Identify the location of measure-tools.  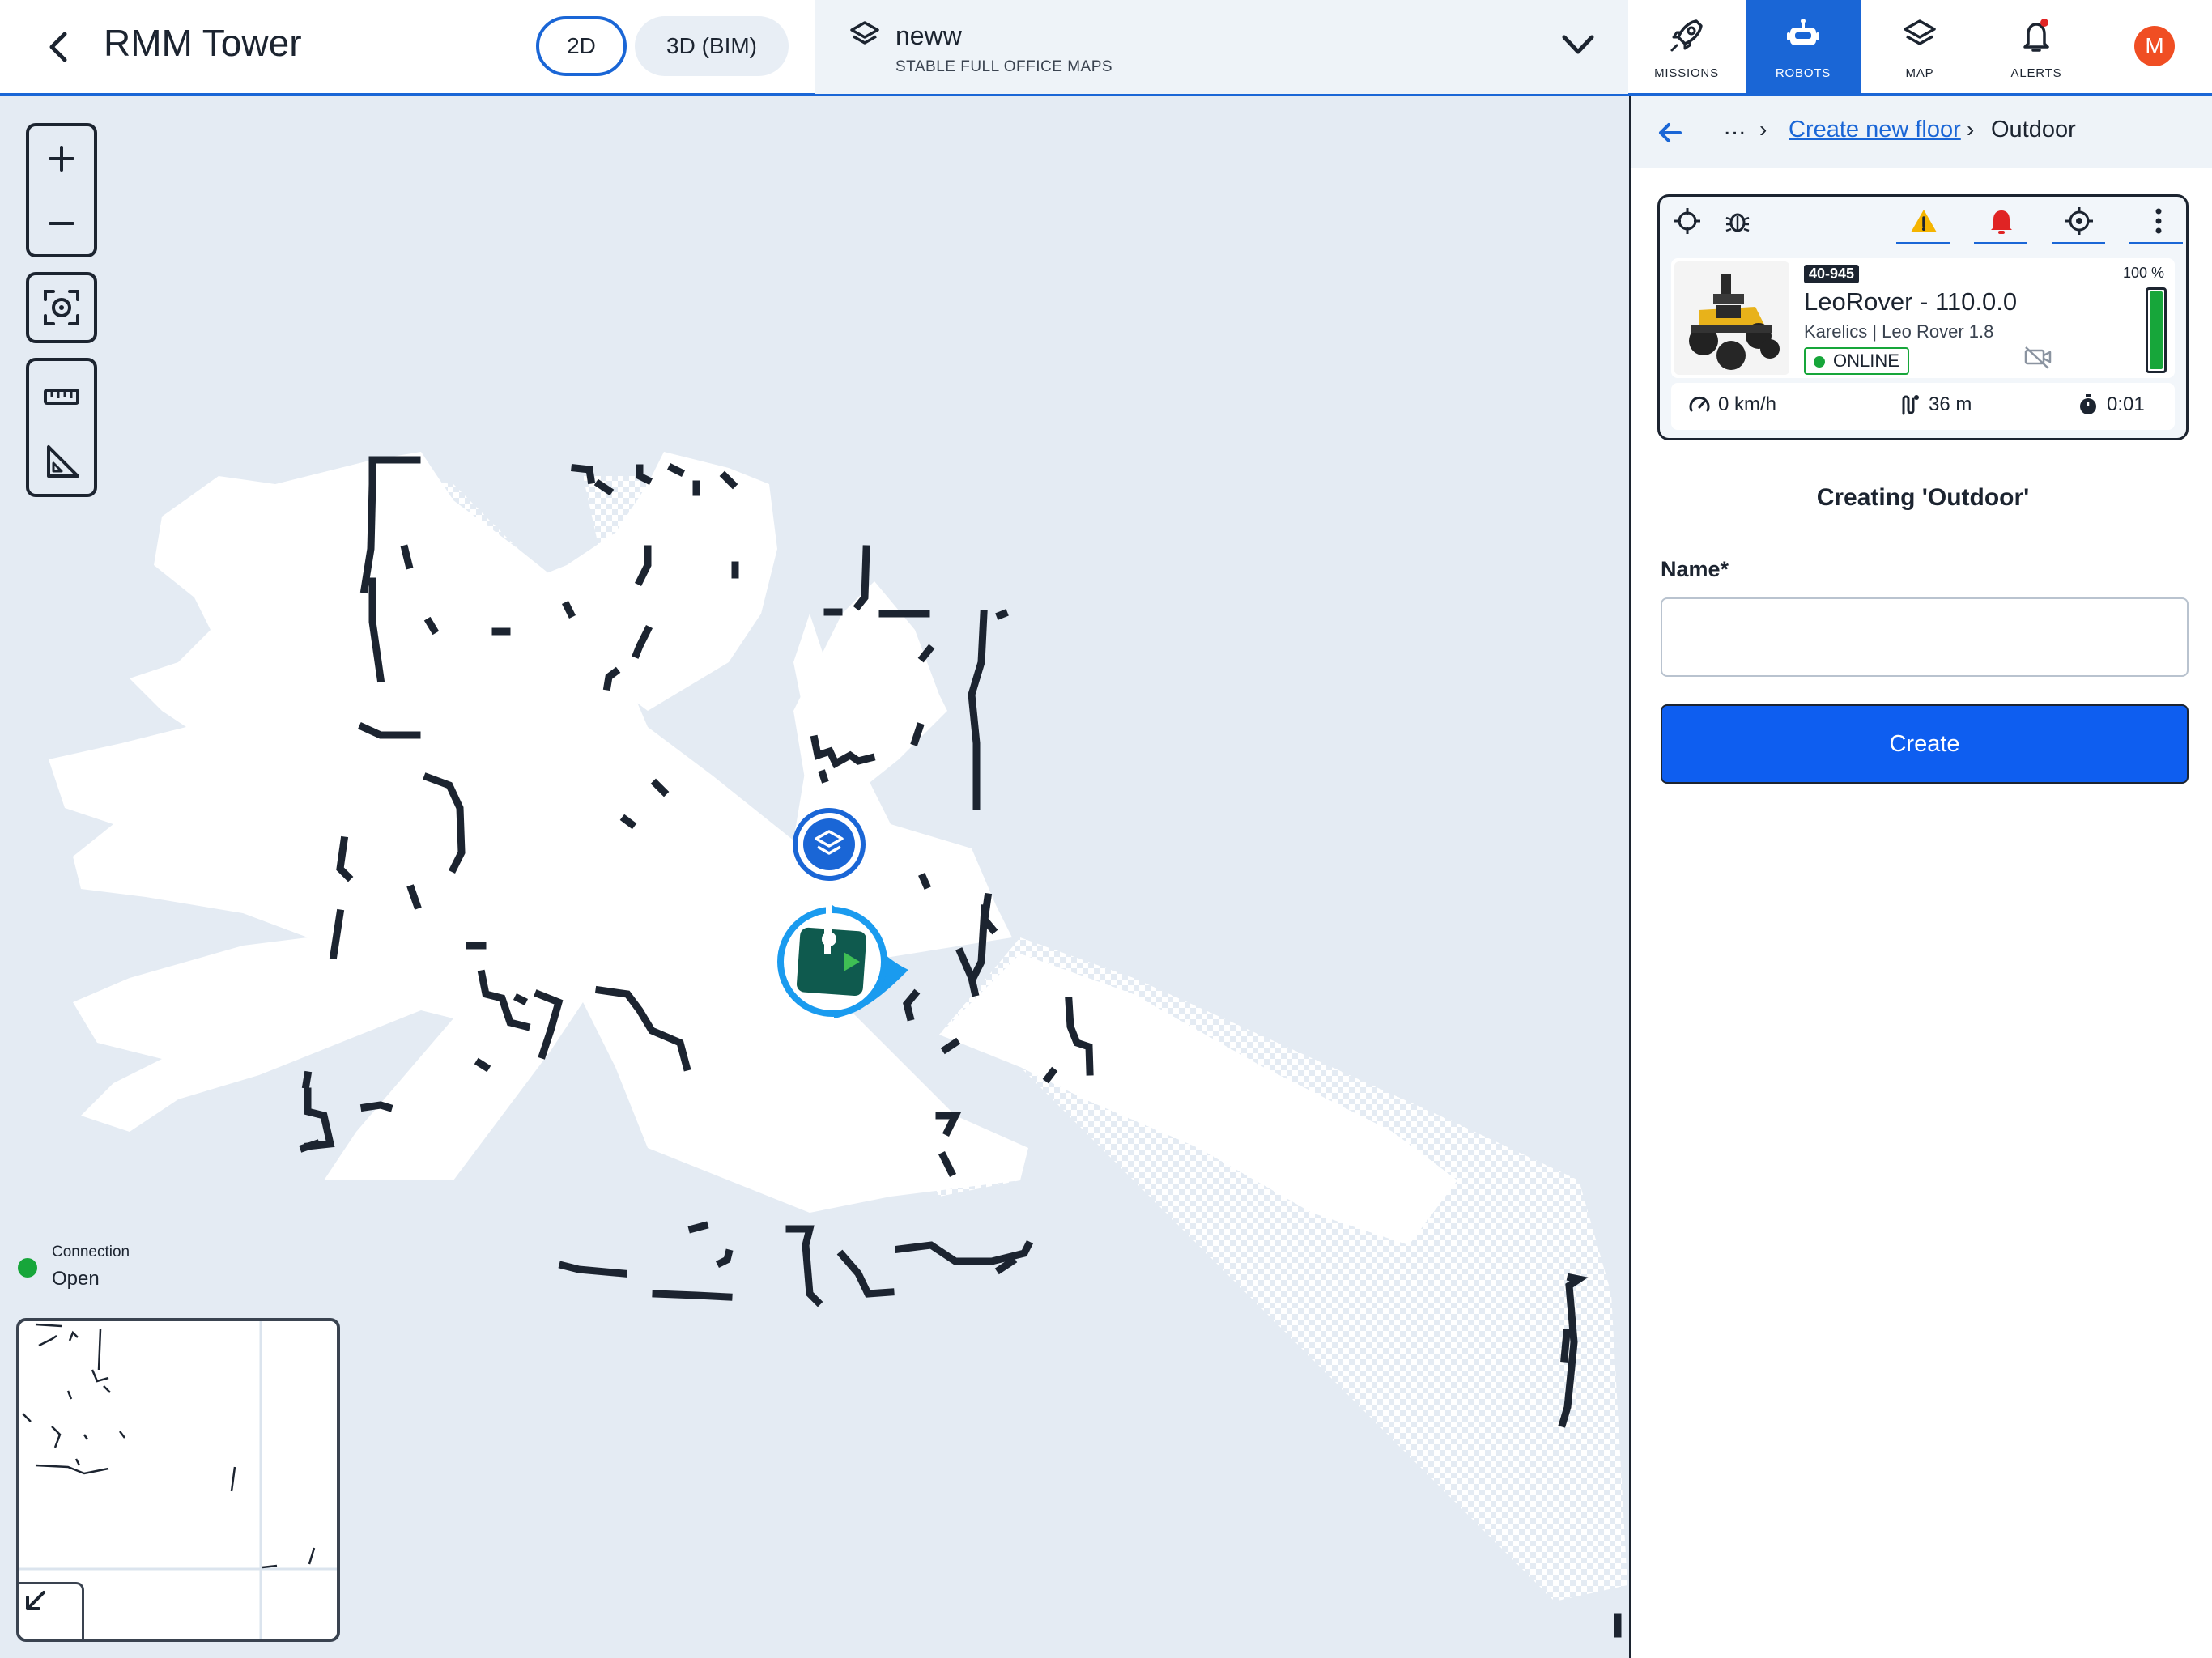
(62, 427).